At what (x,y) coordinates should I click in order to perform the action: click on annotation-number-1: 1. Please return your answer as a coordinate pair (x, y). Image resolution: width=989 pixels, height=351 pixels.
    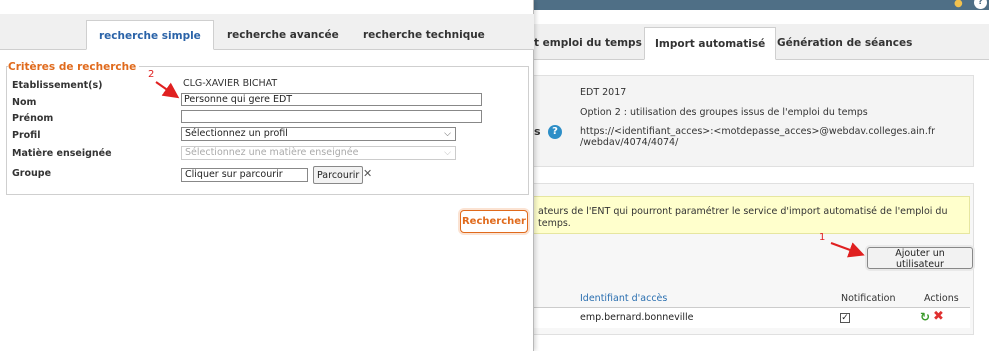
    Looking at the image, I should click on (822, 237).